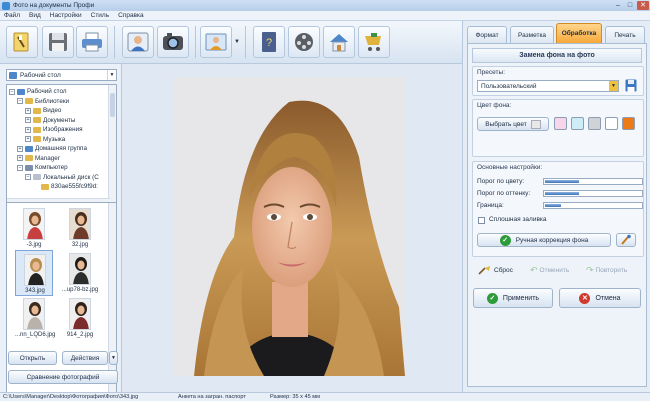 This screenshot has width=650, height=401. Describe the element at coordinates (548, 86) in the screenshot. I see `preset-select: Пользовательский ▼` at that location.